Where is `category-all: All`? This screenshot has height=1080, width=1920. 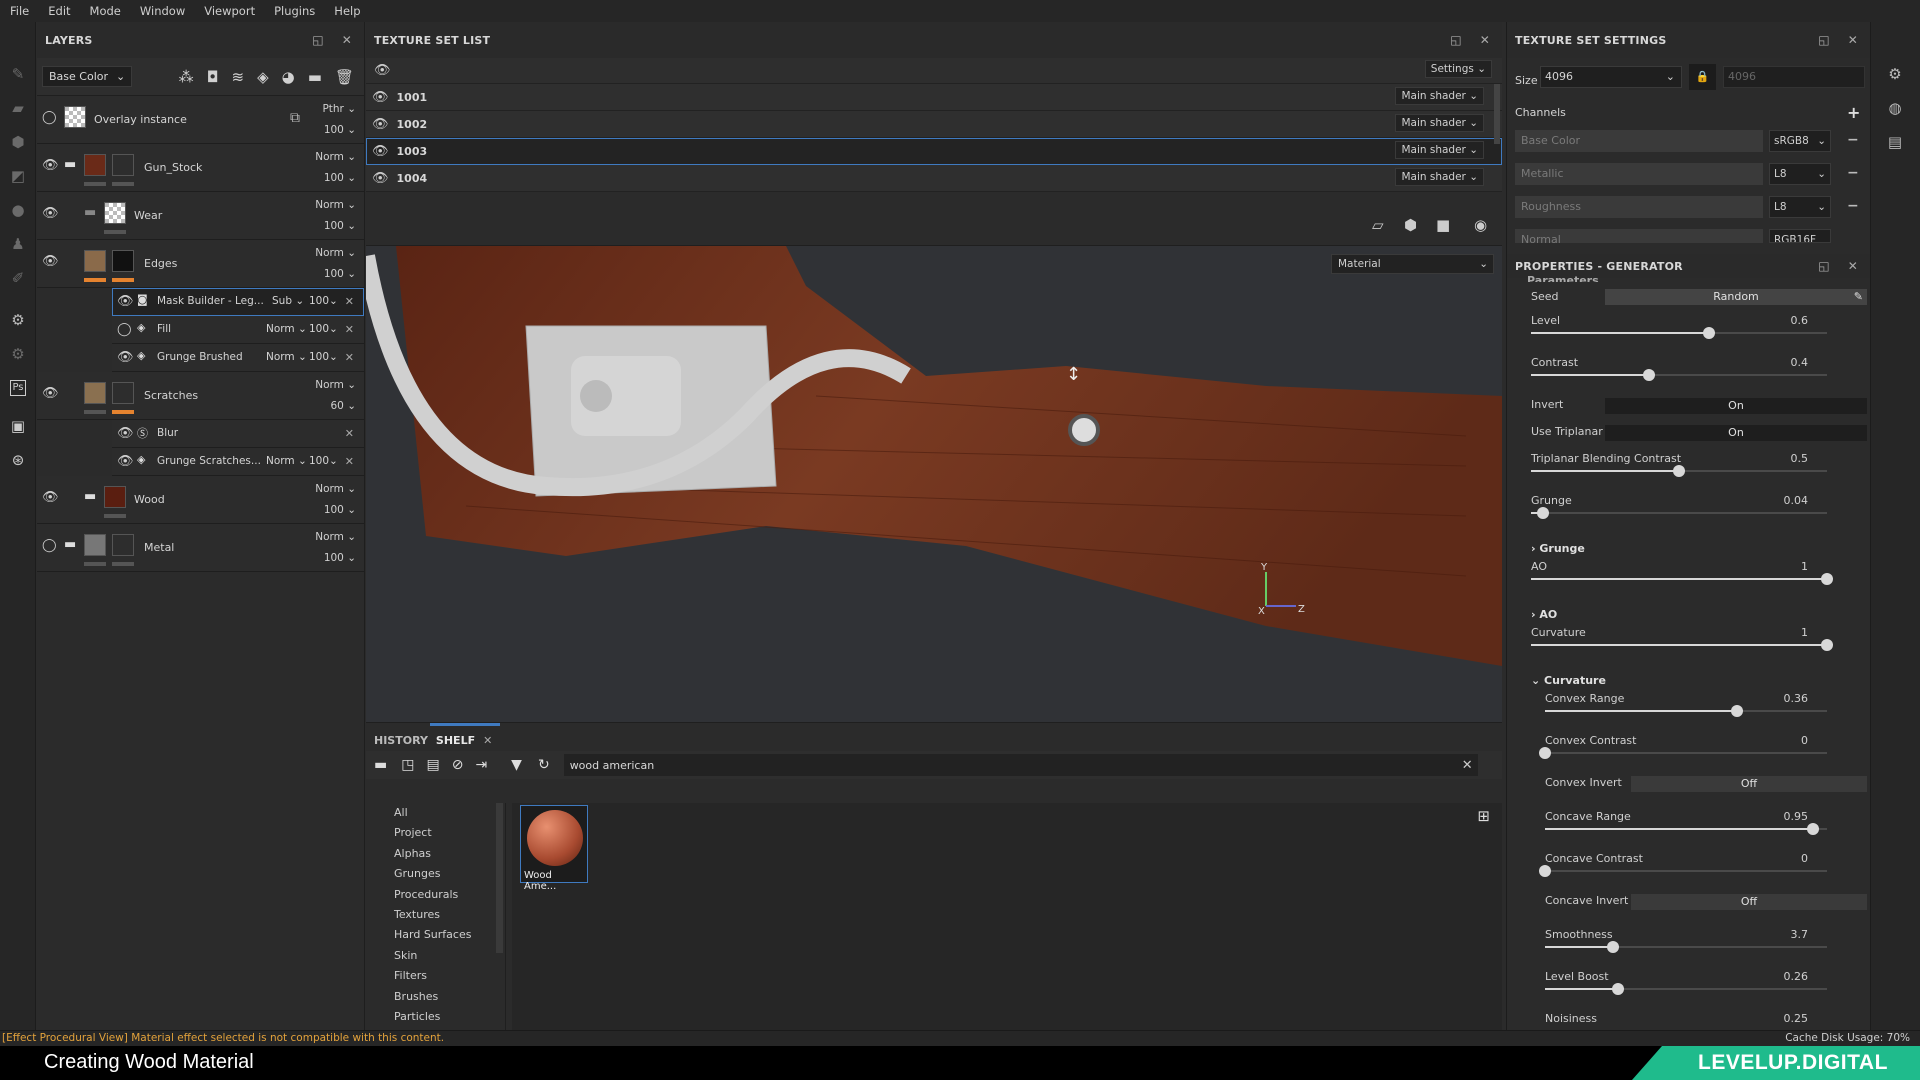
category-all: All is located at coordinates (435, 813).